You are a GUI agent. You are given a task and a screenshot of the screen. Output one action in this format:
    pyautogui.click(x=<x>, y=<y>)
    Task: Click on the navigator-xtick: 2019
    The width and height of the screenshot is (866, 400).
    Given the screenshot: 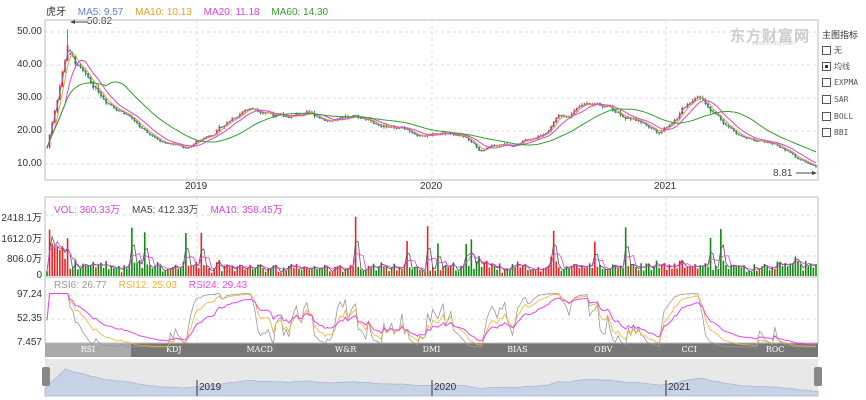 What is the action you would take?
    pyautogui.click(x=210, y=387)
    